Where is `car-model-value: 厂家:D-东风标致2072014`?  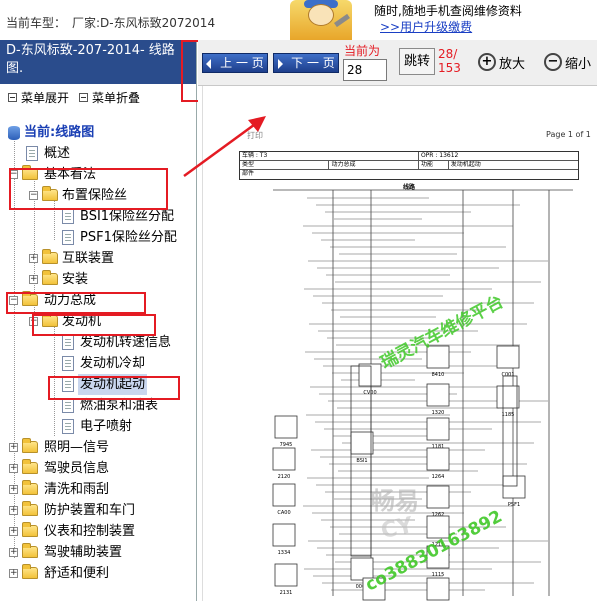 car-model-value: 厂家:D-东风标致2072014 is located at coordinates (144, 23).